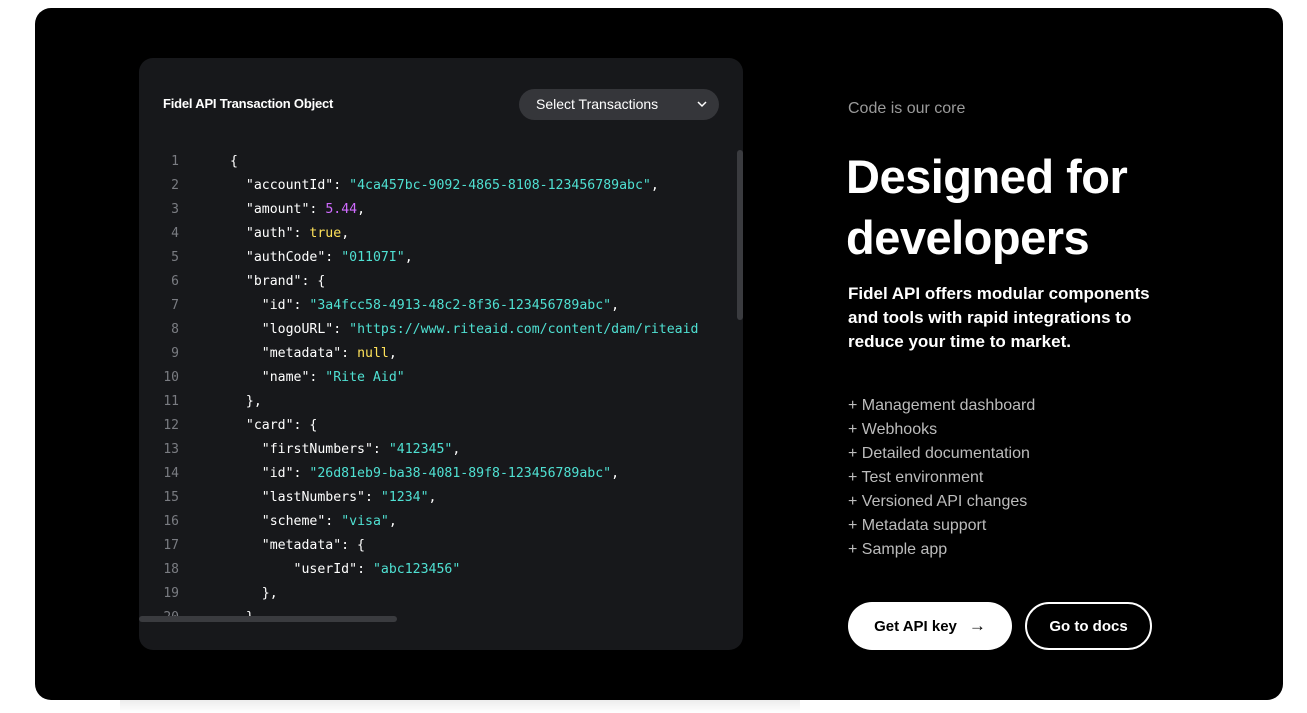 The image size is (1307, 713). What do you see at coordinates (915, 626) in the screenshot?
I see `get-api-key-label: Get API key` at bounding box center [915, 626].